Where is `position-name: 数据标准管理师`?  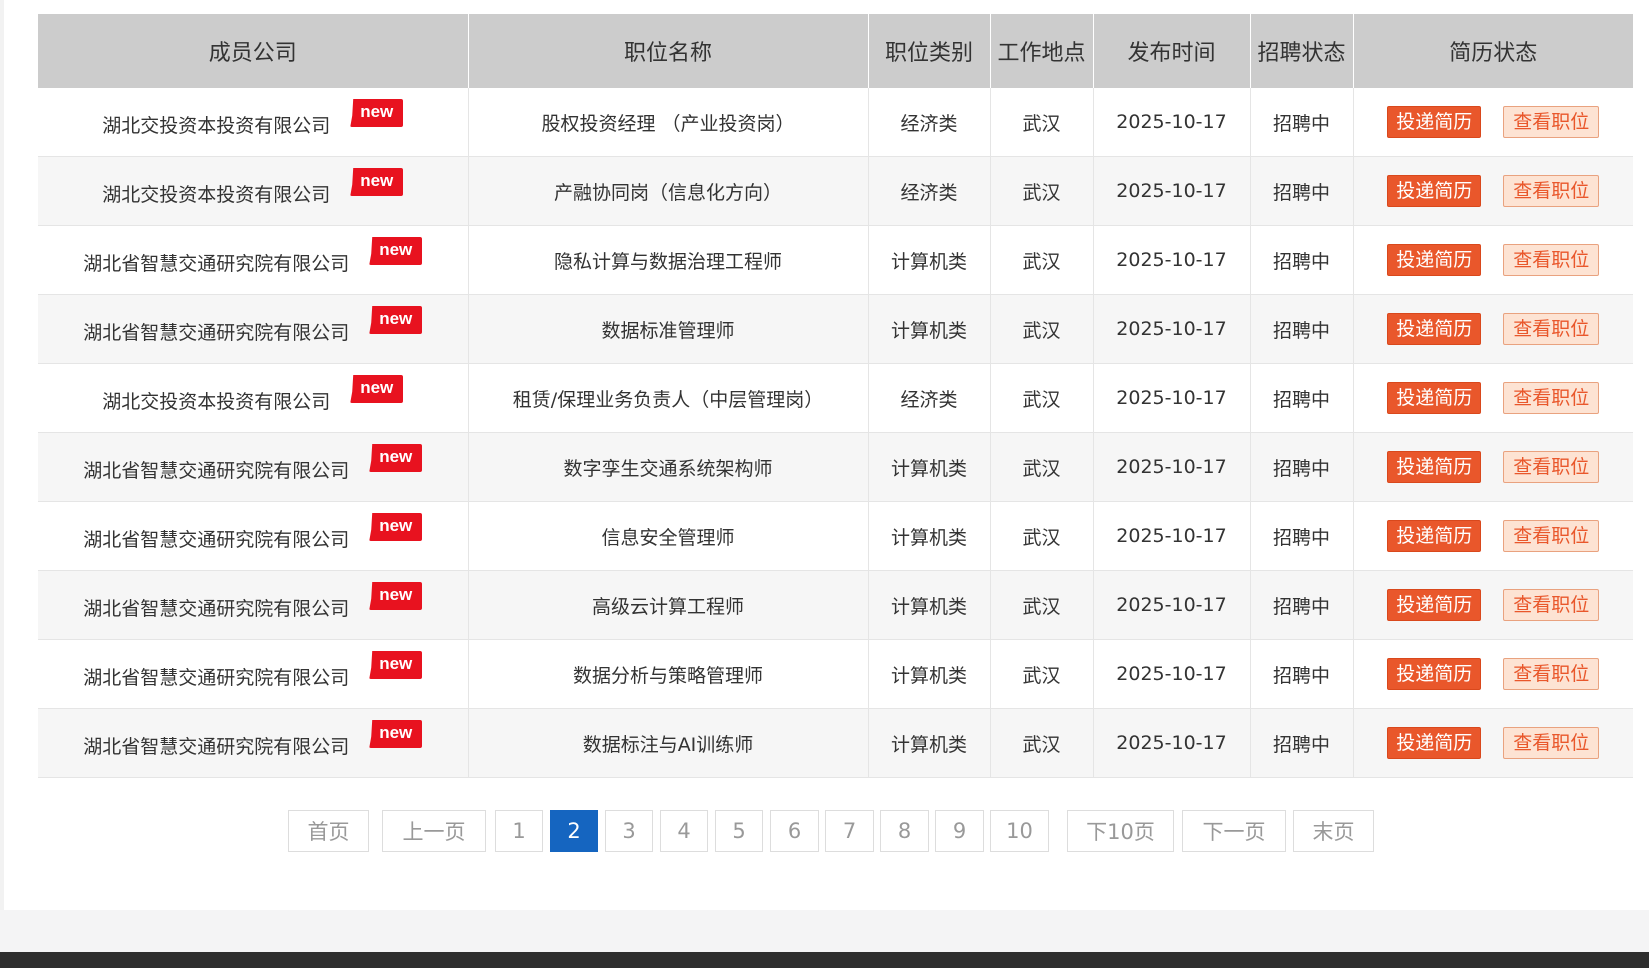
position-name: 数据标准管理师 is located at coordinates (668, 329).